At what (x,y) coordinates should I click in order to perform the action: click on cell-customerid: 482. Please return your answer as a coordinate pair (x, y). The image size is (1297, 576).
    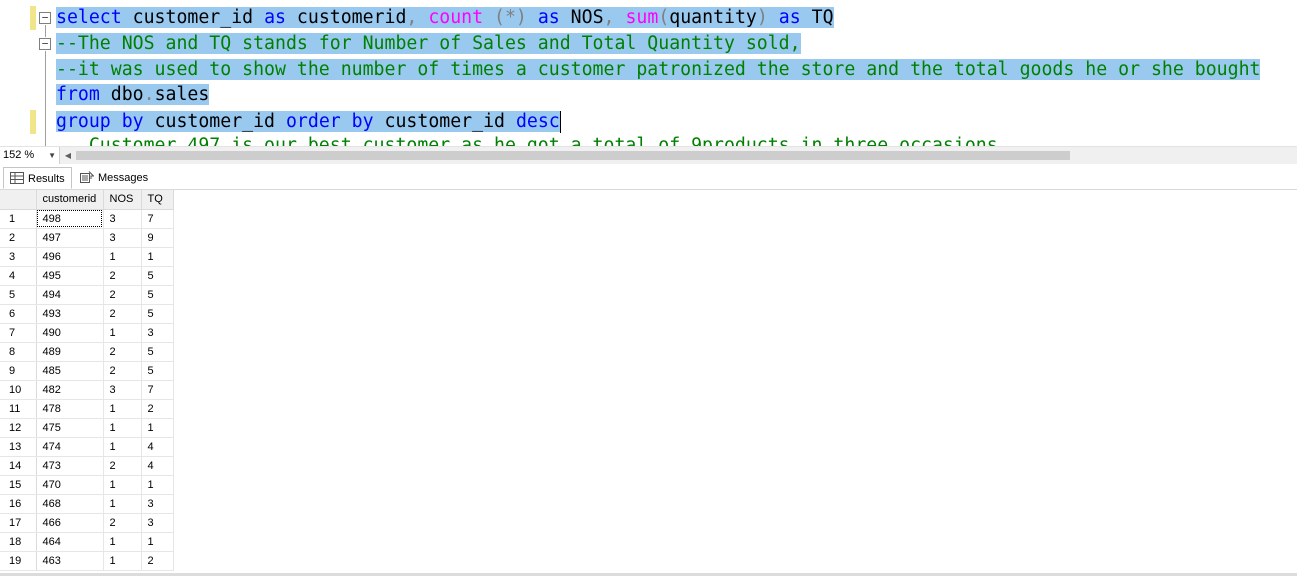
    Looking at the image, I should click on (70, 390).